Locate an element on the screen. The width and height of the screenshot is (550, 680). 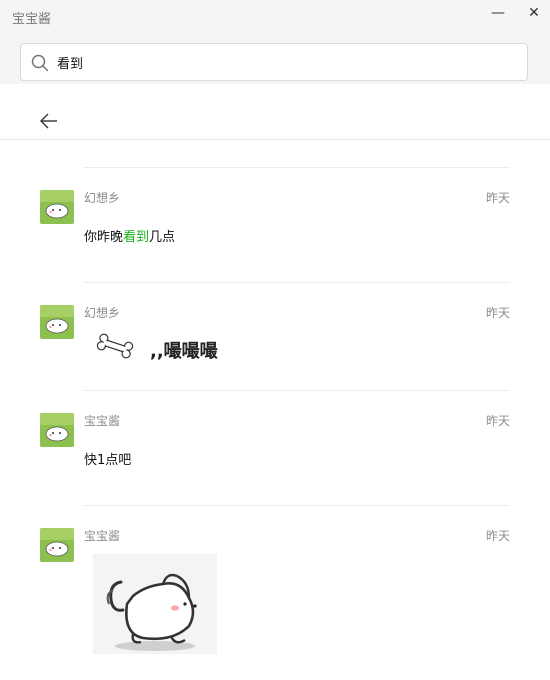
close-button: ✕ is located at coordinates (534, 13).